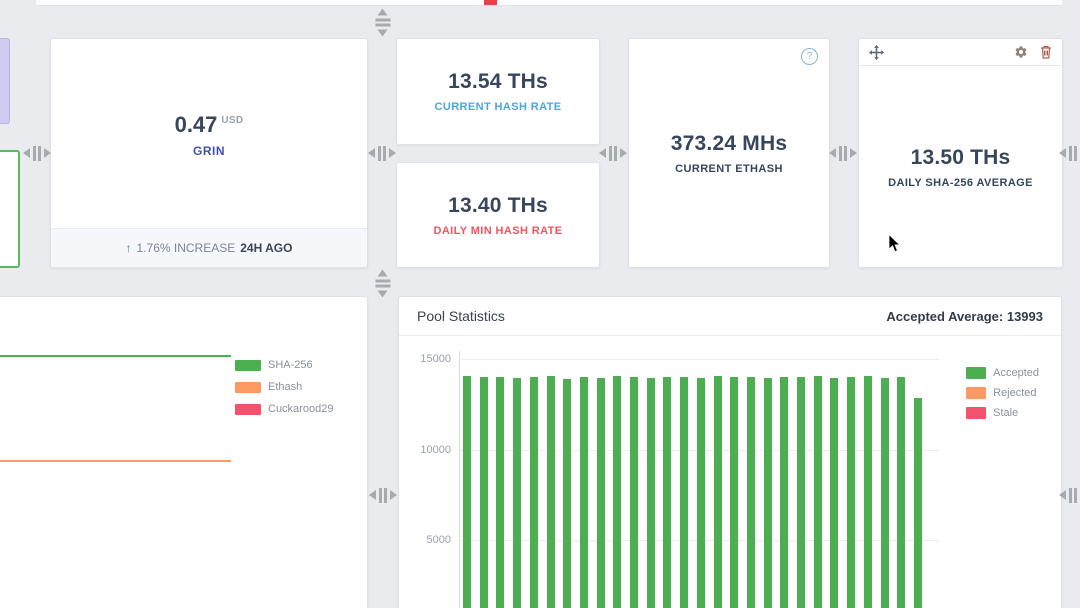  Describe the element at coordinates (729, 168) in the screenshot. I see `current-ethash-label: CURRENT ETHASH` at that location.